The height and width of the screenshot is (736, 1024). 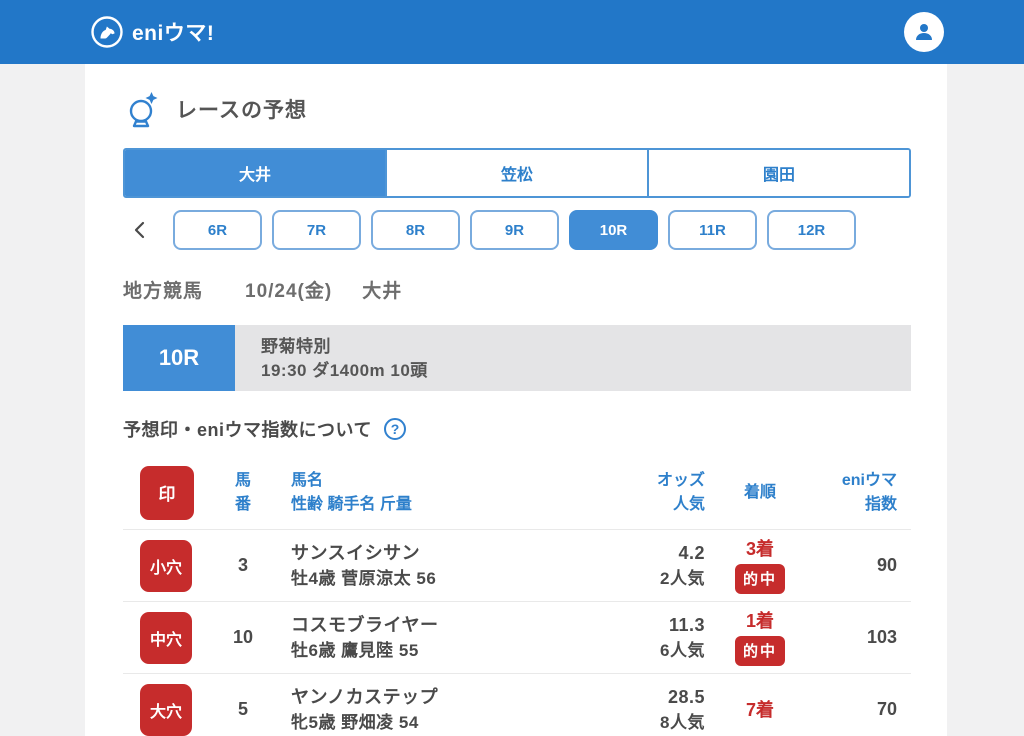 What do you see at coordinates (307, 480) in the screenshot?
I see `col-header-horse-name-line1: 馬名` at bounding box center [307, 480].